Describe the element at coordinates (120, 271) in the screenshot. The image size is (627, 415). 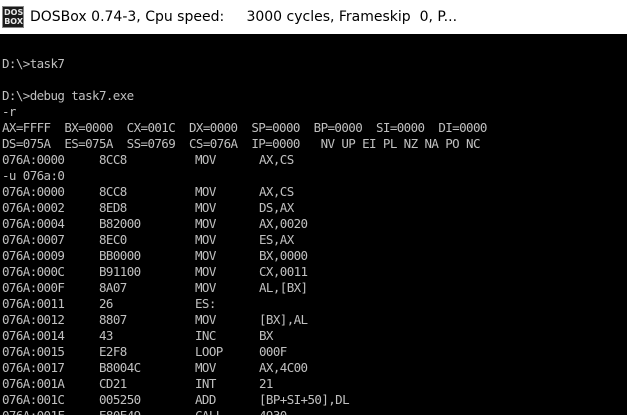
I see `instruction-code: B91100` at that location.